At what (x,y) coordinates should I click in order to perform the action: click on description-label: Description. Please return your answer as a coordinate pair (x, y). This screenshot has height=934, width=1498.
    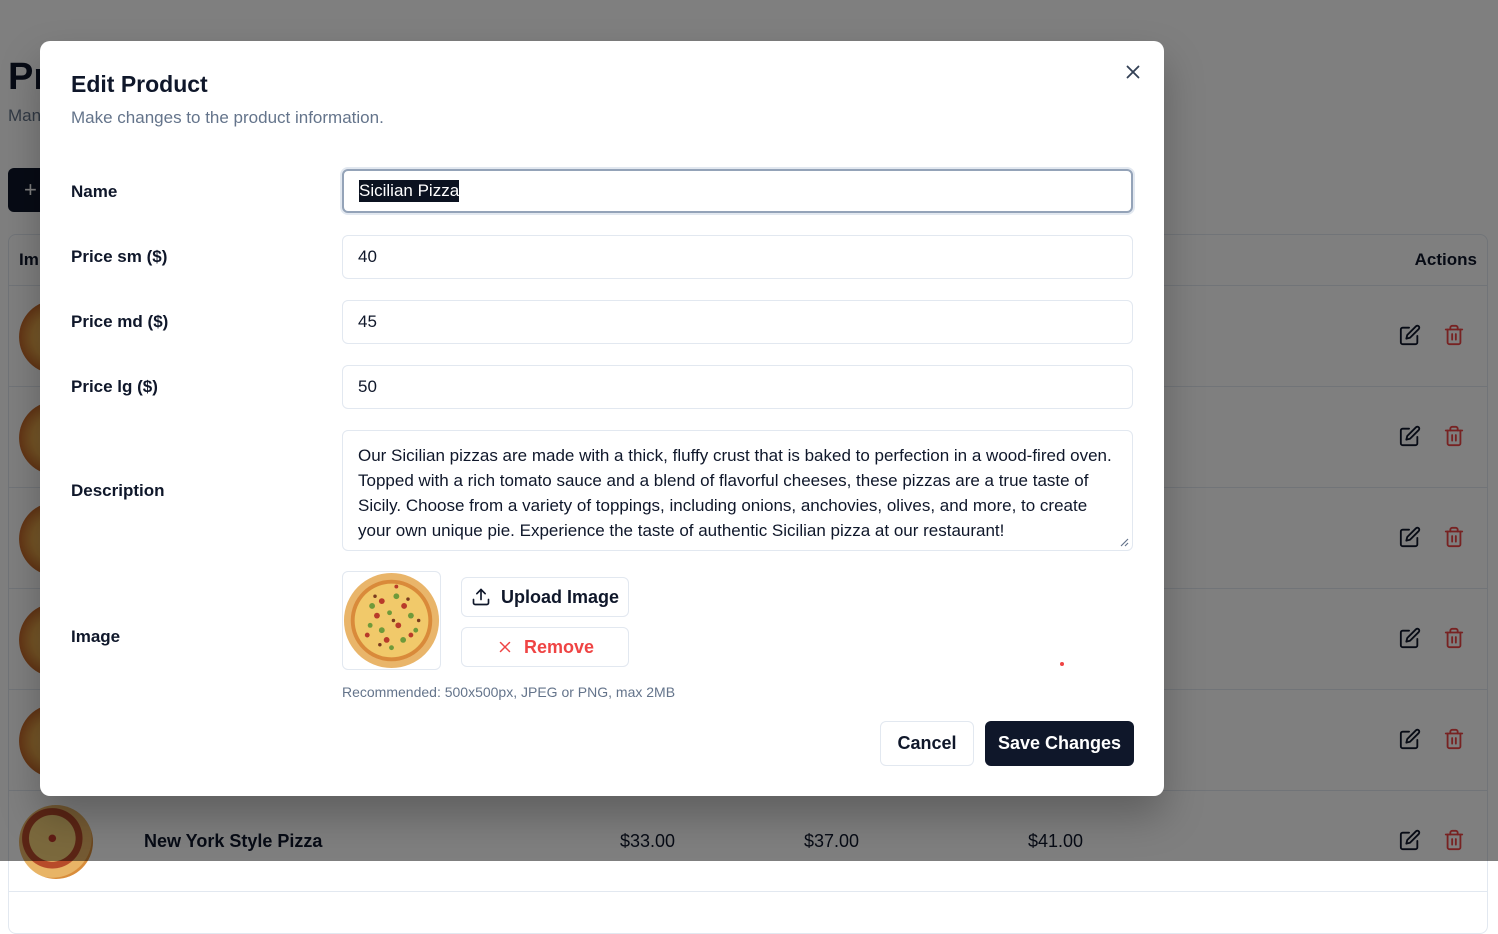
    Looking at the image, I should click on (118, 490).